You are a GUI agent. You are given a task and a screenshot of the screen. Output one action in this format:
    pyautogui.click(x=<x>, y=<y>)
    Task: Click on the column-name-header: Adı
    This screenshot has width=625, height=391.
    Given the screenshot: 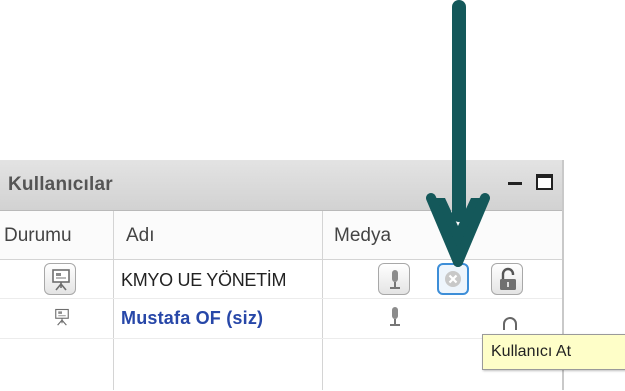 What is the action you would take?
    pyautogui.click(x=140, y=236)
    